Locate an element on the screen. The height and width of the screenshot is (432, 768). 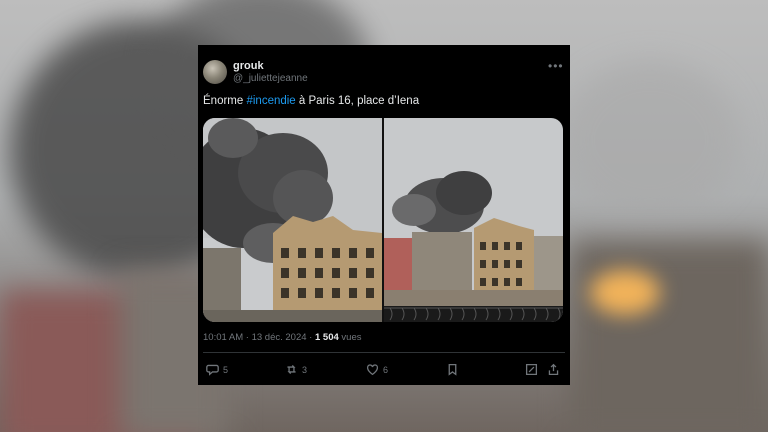
bookmark-button is located at coordinates (452, 369).